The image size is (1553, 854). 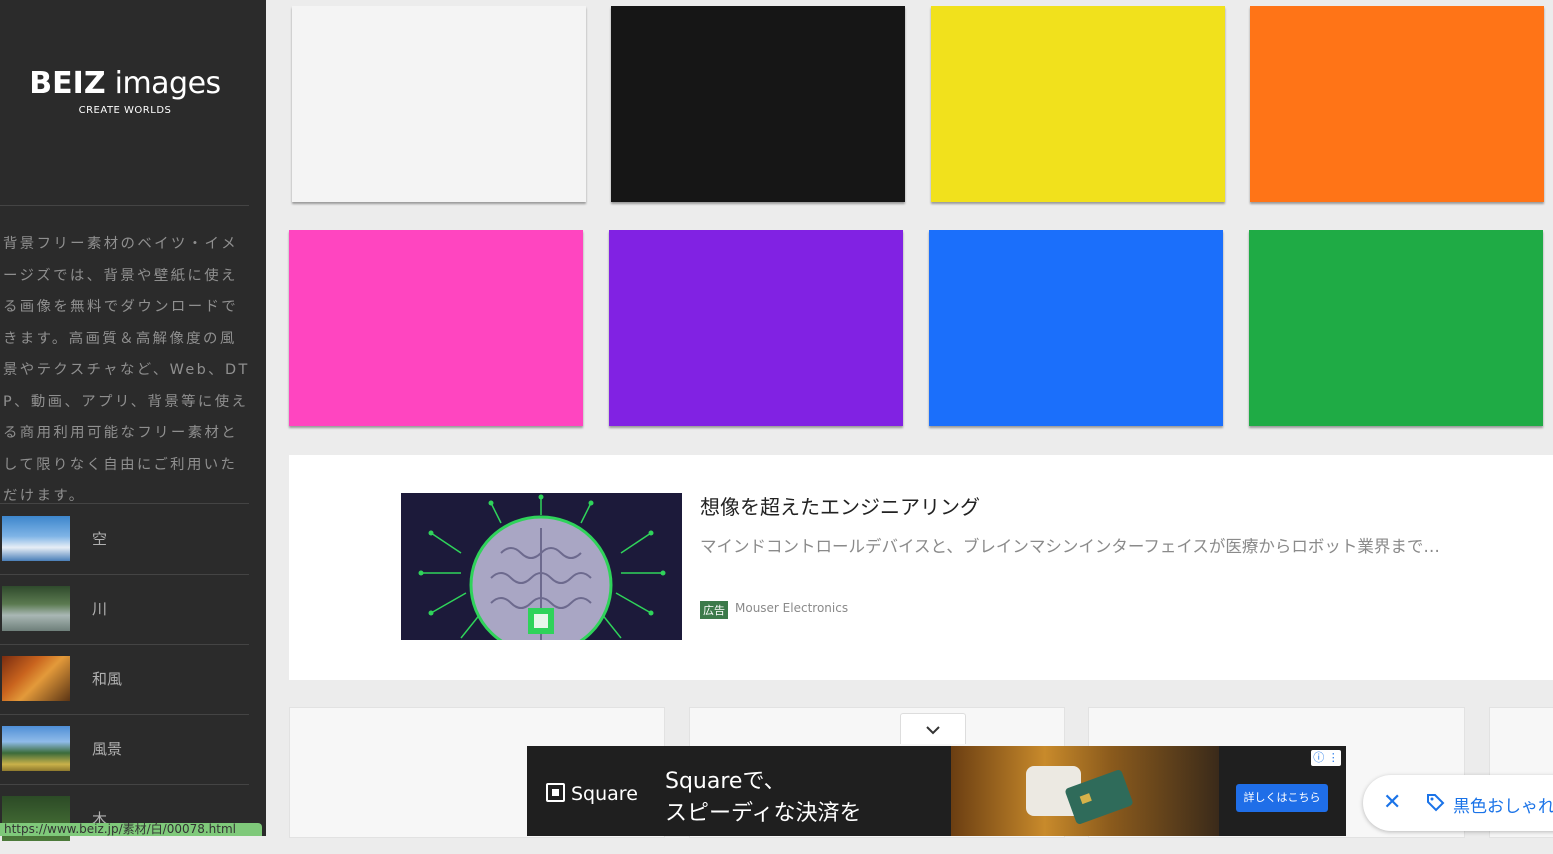 What do you see at coordinates (131, 829) in the screenshot?
I see `status-bar-url: https://www.beiz.jp/素材/白/00078.html` at bounding box center [131, 829].